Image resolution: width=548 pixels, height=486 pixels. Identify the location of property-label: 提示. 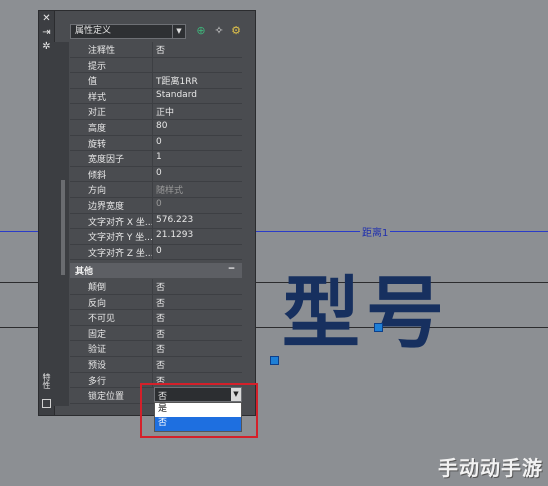
(97, 66).